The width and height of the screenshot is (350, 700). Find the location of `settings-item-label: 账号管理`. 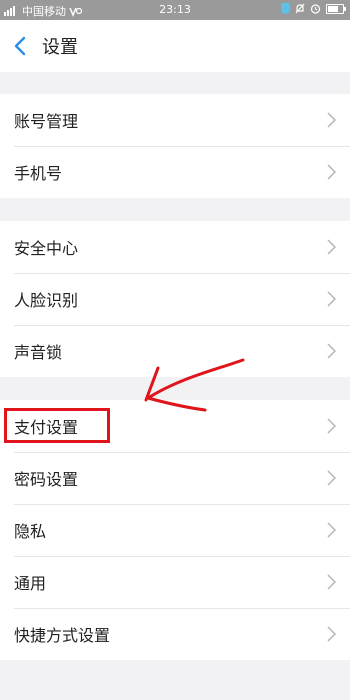

settings-item-label: 账号管理 is located at coordinates (46, 121).